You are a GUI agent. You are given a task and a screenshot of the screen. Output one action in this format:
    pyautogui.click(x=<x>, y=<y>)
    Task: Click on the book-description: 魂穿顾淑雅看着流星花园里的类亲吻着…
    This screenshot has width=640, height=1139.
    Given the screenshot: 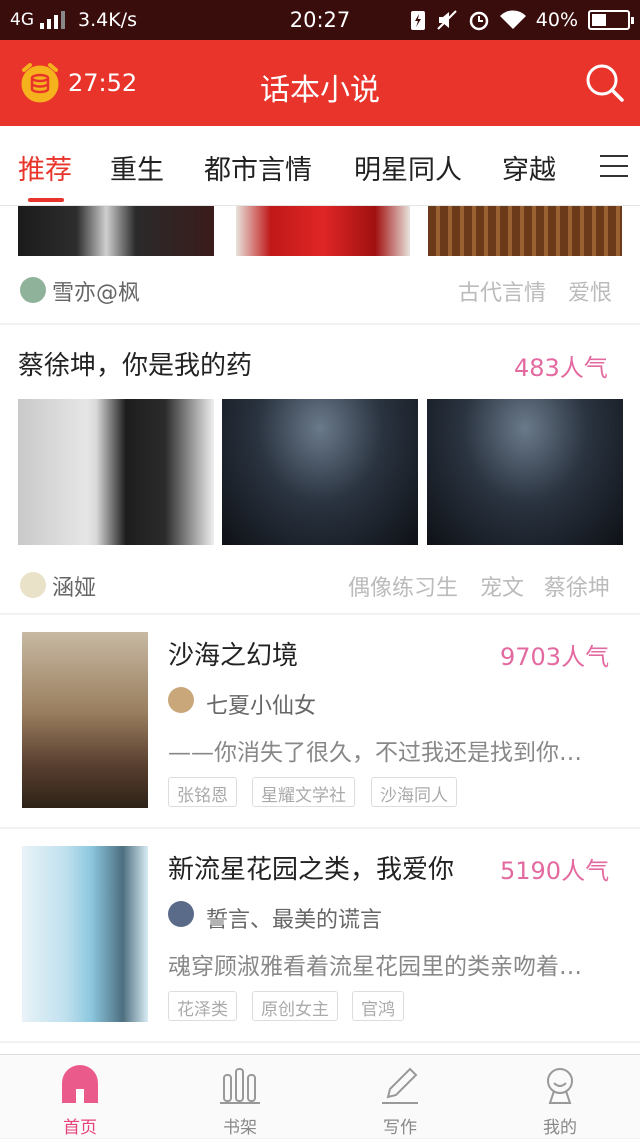 What is the action you would take?
    pyautogui.click(x=394, y=964)
    